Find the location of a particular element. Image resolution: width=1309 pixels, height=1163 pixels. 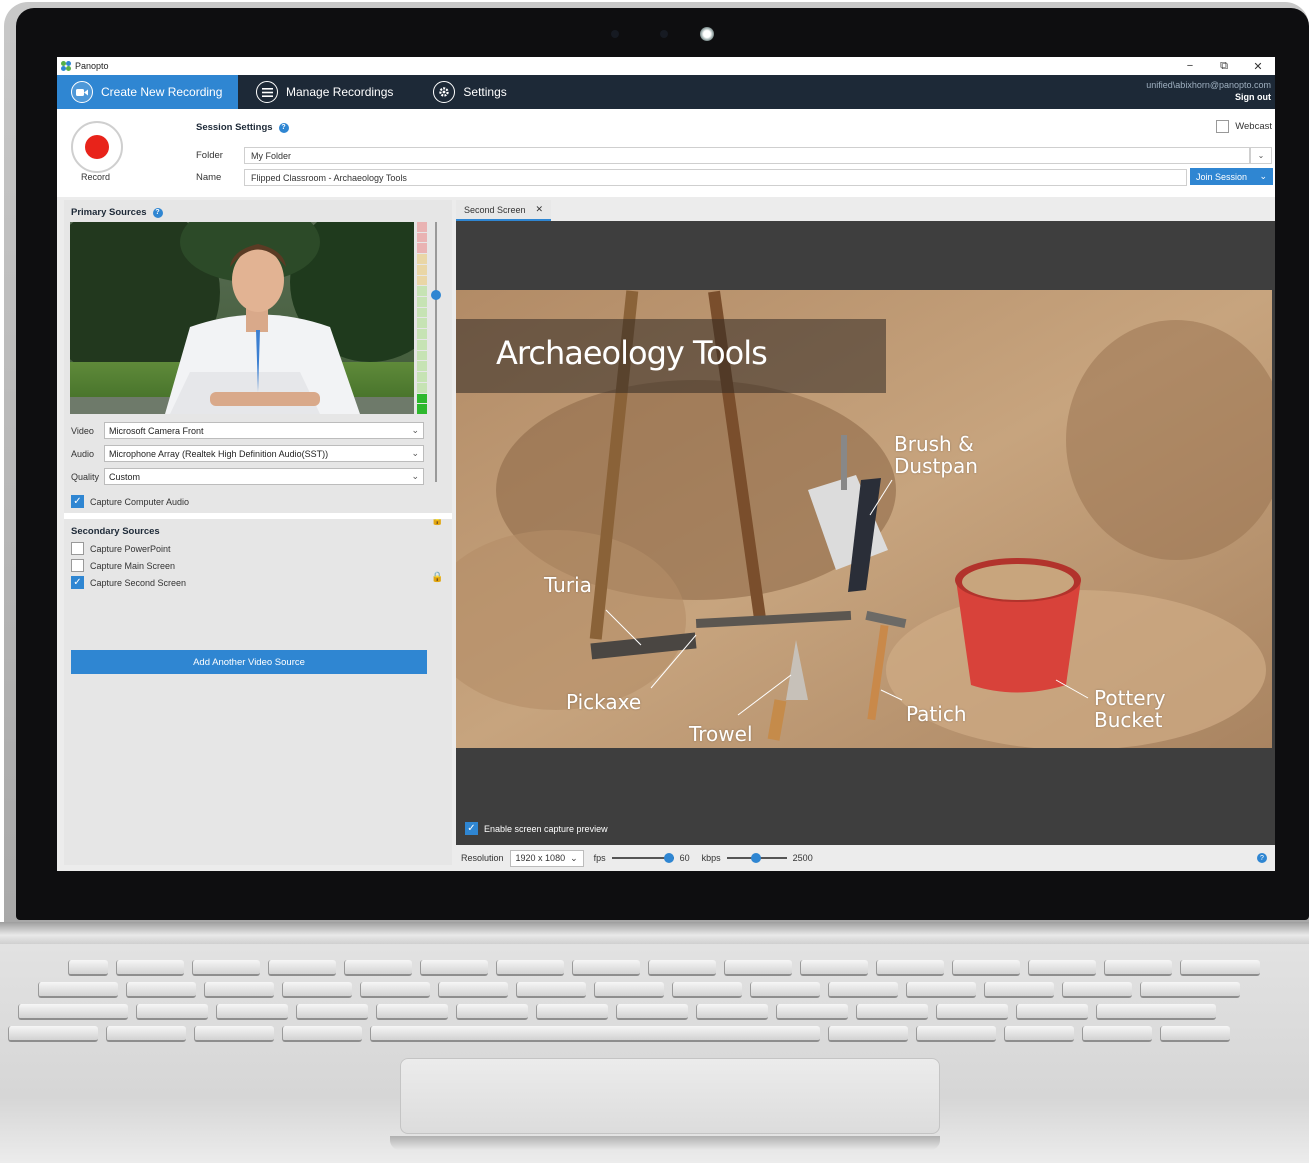

join-session-button: Join Session ⌄ is located at coordinates (1231, 176).